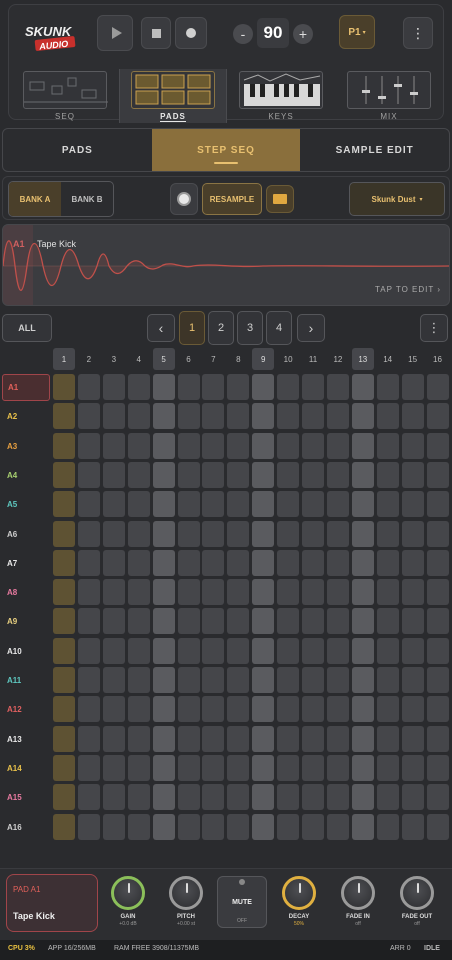 This screenshot has height=960, width=452. What do you see at coordinates (192, 328) in the screenshot?
I see `page-button-1: 1` at bounding box center [192, 328].